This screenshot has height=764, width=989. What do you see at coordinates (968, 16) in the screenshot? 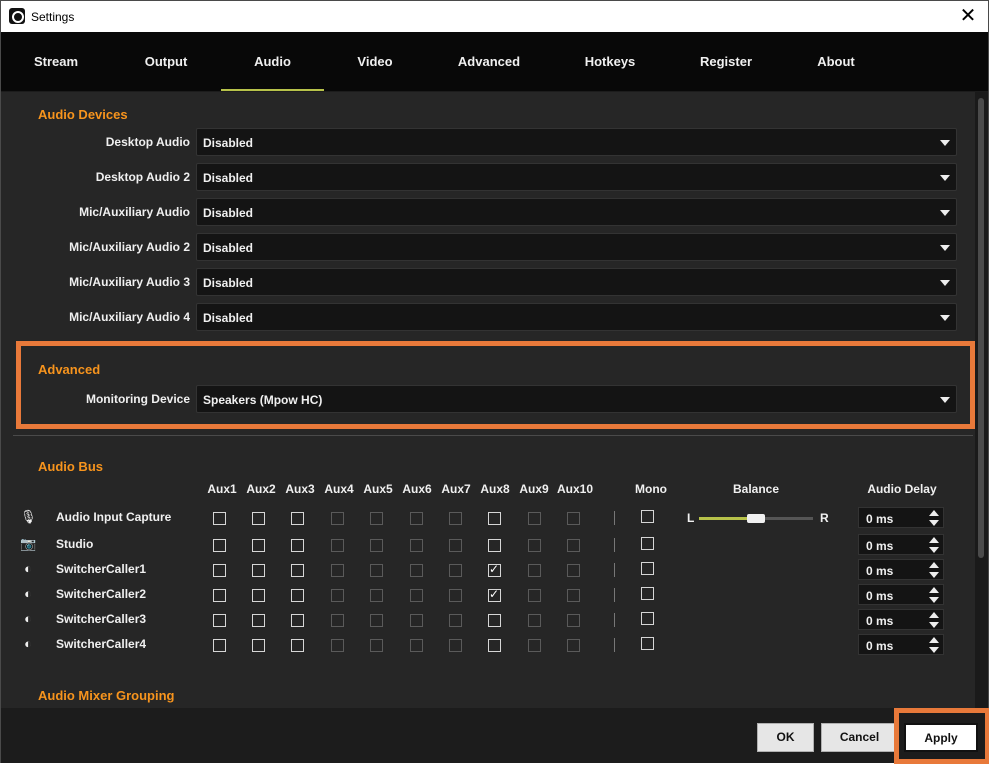
I see `close-button: ✕` at bounding box center [968, 16].